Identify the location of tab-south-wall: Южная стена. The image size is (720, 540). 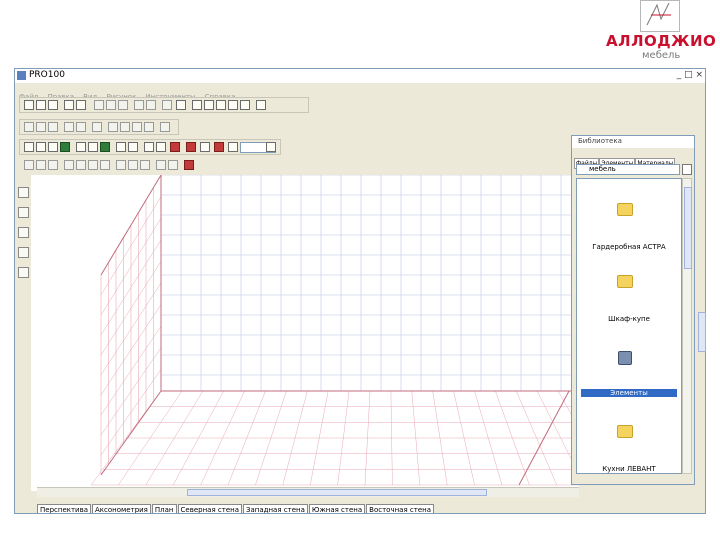
(337, 508).